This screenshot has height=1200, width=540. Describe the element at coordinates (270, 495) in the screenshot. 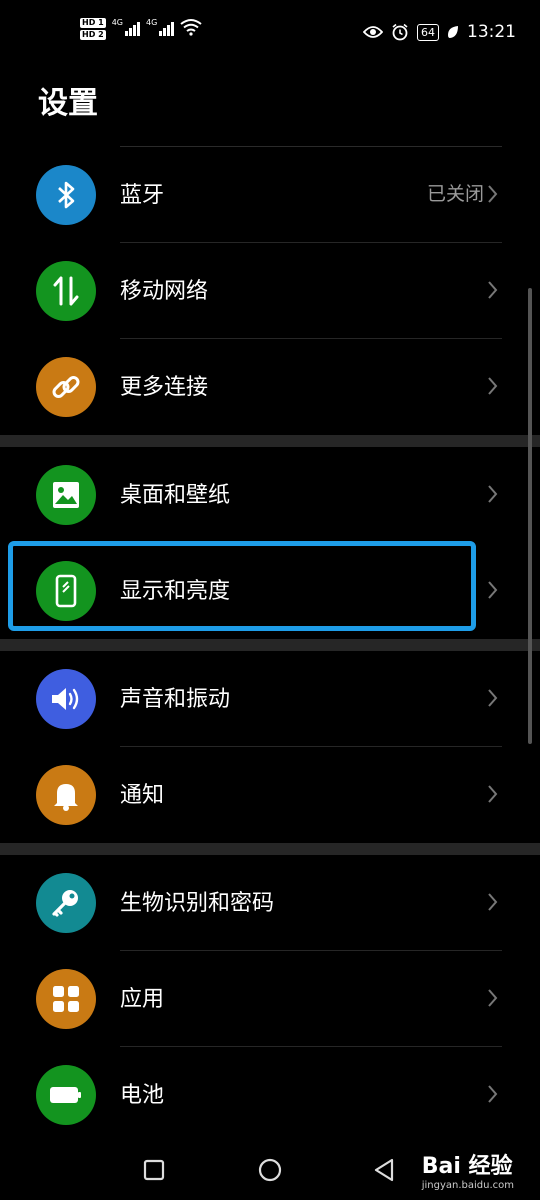

I see `settings-item-wallpaper: 桌面和壁纸` at that location.